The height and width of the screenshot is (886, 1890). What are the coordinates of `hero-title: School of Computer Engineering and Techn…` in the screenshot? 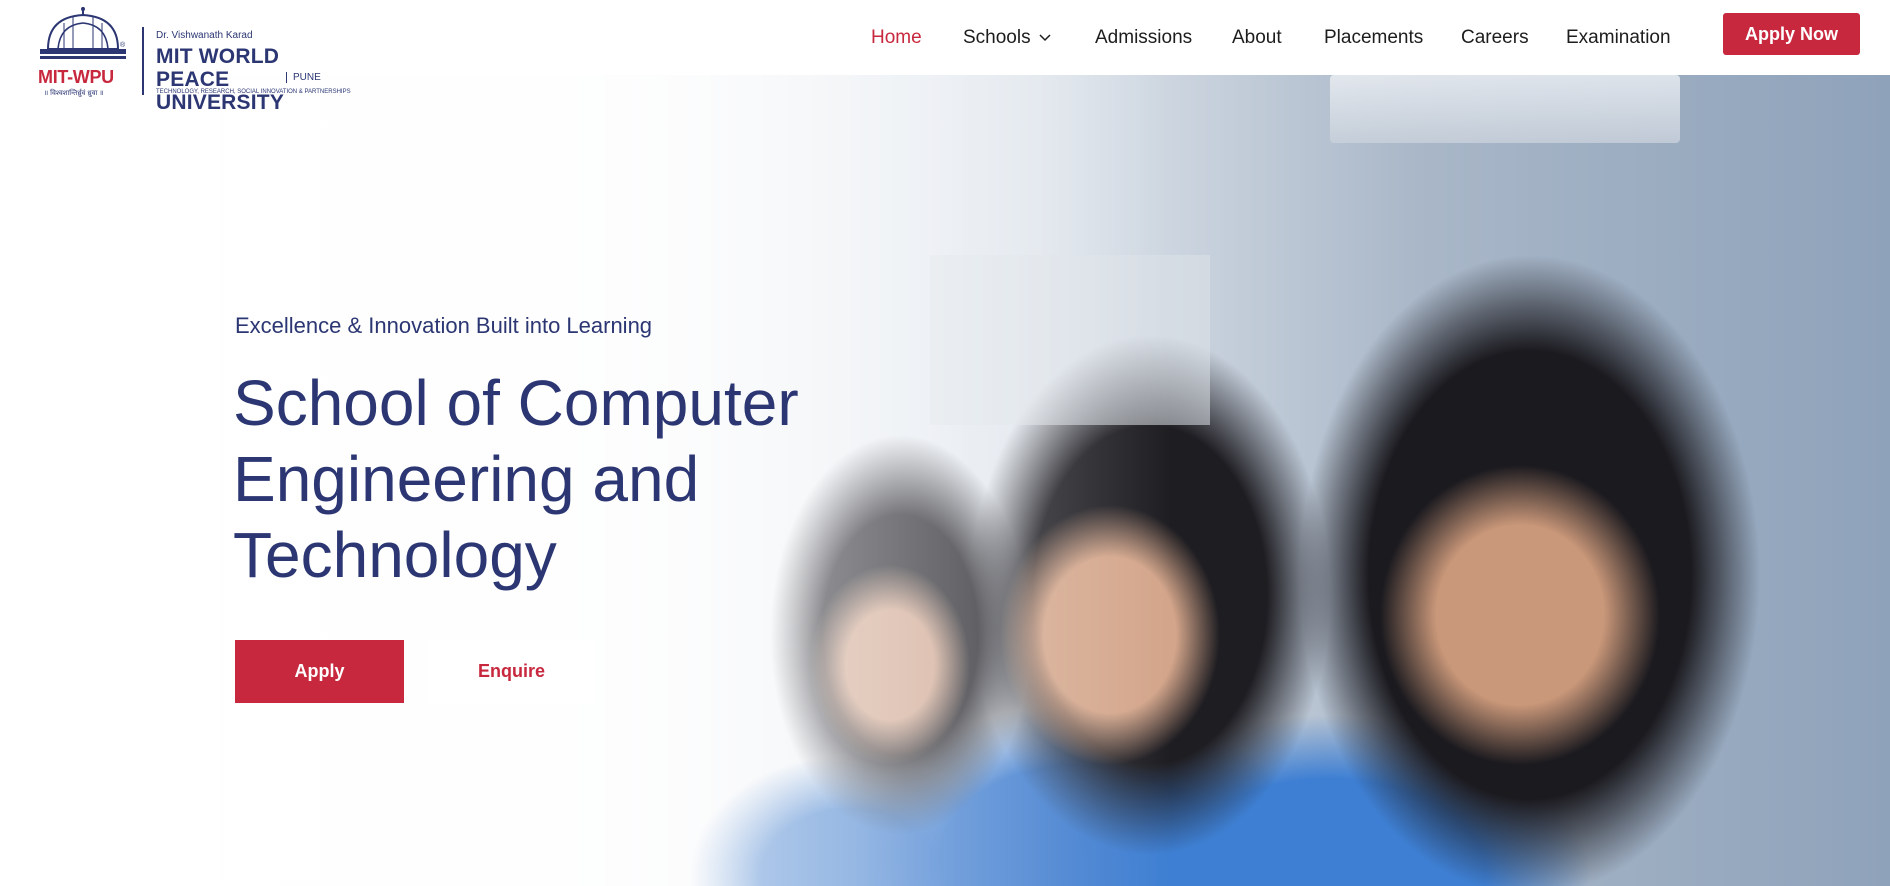 It's located at (583, 479).